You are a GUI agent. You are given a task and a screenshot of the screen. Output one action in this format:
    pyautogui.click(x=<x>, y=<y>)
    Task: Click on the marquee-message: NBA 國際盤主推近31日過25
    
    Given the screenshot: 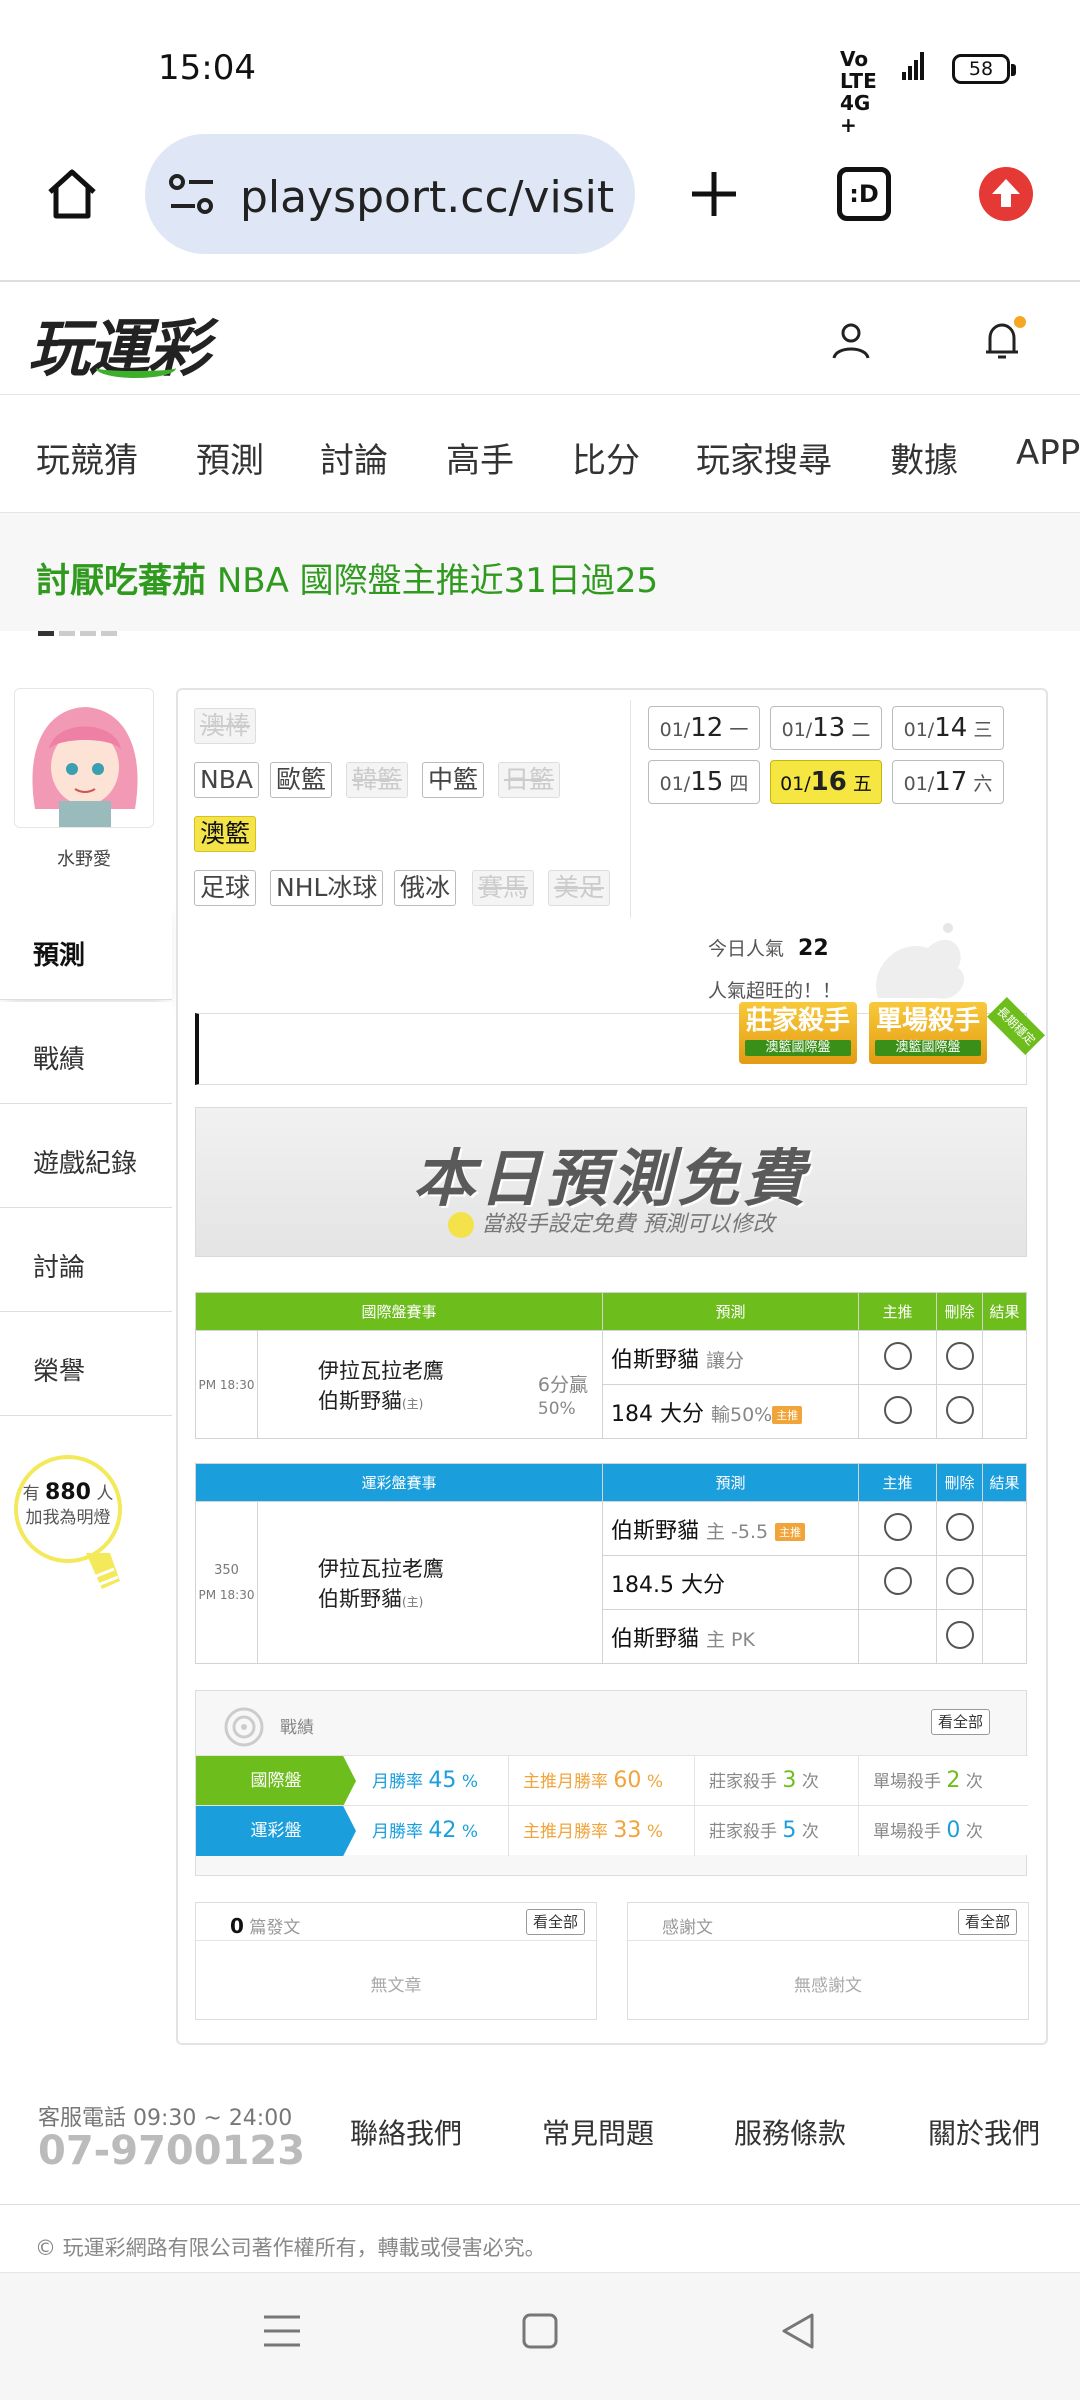 What is the action you would take?
    pyautogui.click(x=437, y=581)
    